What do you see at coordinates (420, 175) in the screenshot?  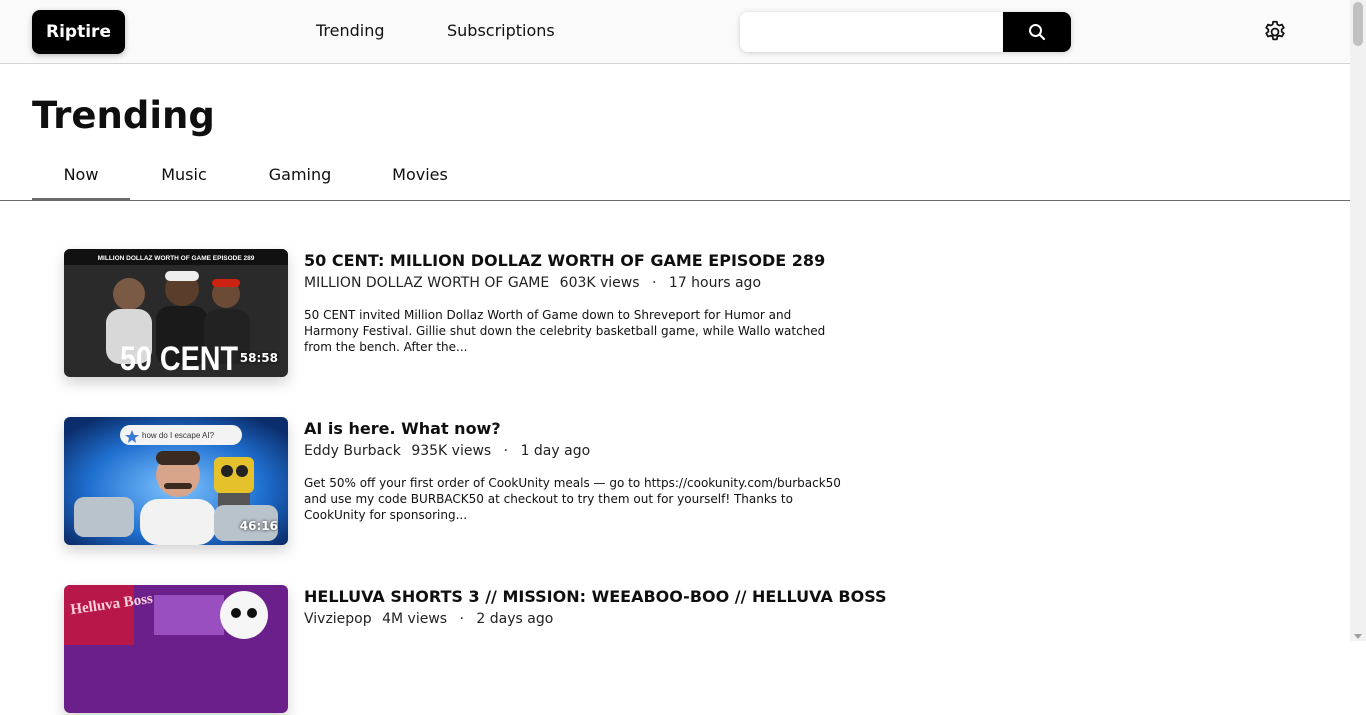 I see `tab-movies: Movies` at bounding box center [420, 175].